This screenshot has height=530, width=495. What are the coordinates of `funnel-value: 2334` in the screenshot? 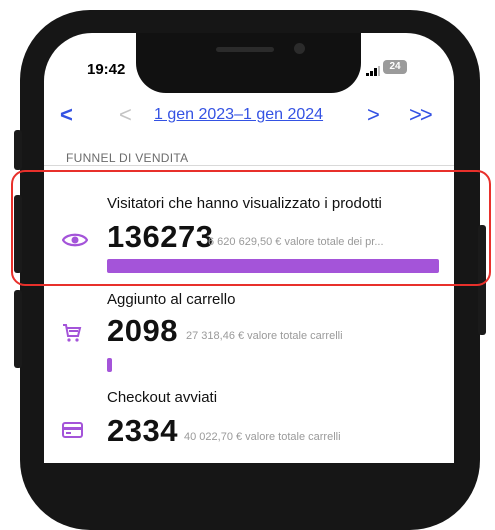 It's located at (142, 430).